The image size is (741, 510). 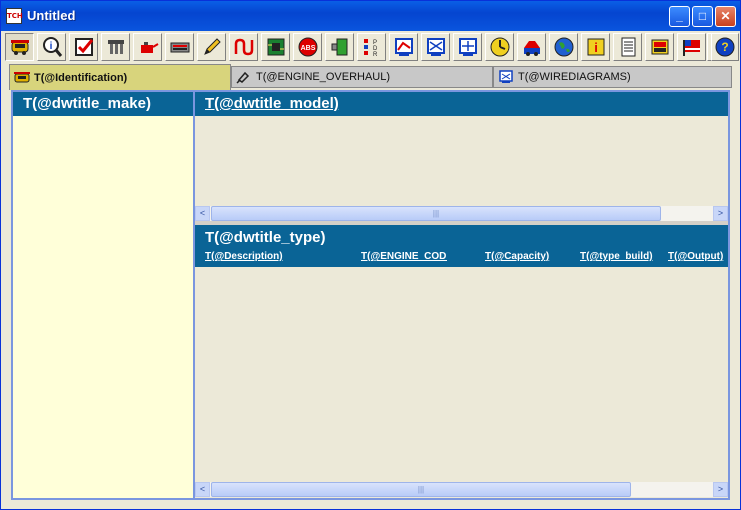 I want to click on model-horizontal-scrollbar: < ||| >, so click(x=461, y=213).